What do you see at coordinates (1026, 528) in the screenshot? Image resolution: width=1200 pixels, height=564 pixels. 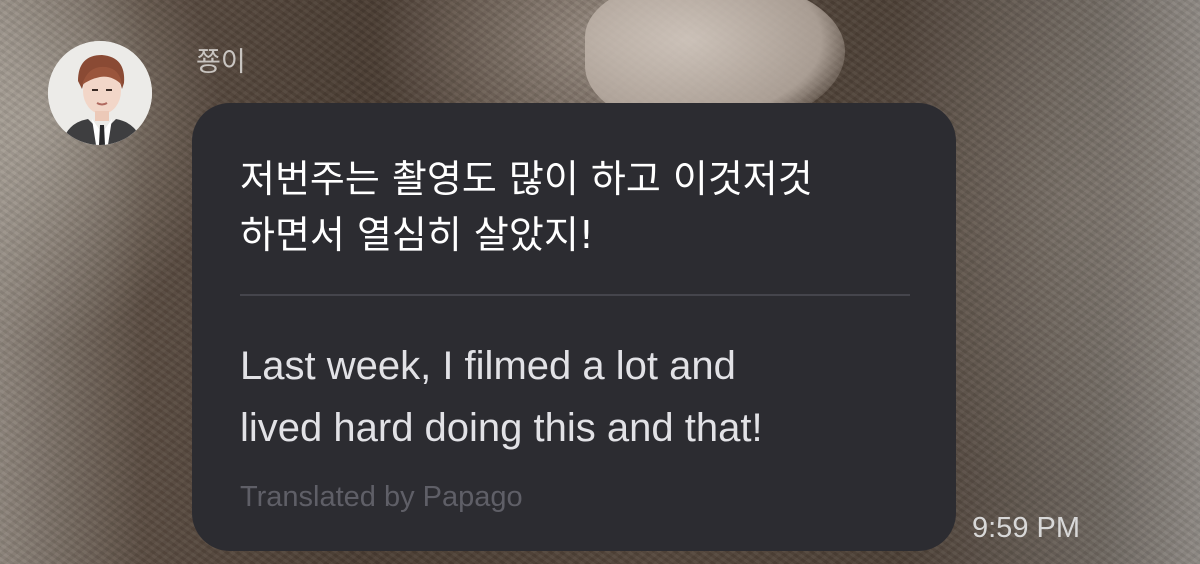 I see `message-timestamp: 9:59 PM` at bounding box center [1026, 528].